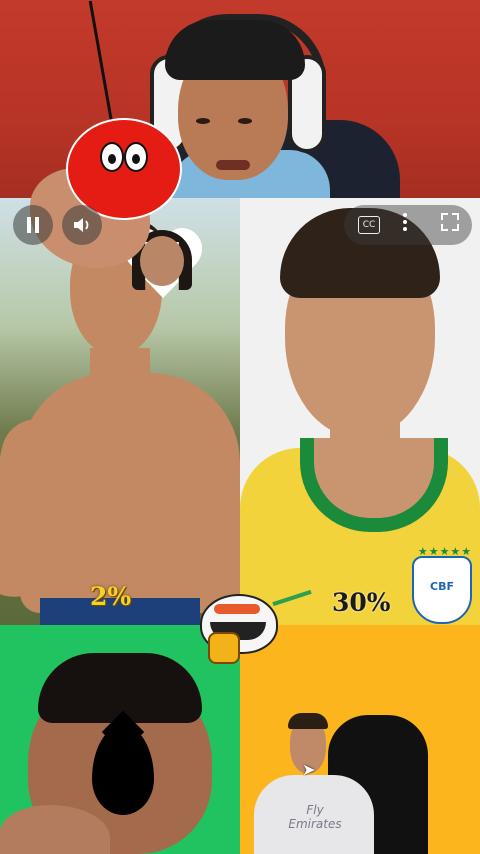 This screenshot has height=854, width=480. I want to click on headphone-cable, so click(101, 65).